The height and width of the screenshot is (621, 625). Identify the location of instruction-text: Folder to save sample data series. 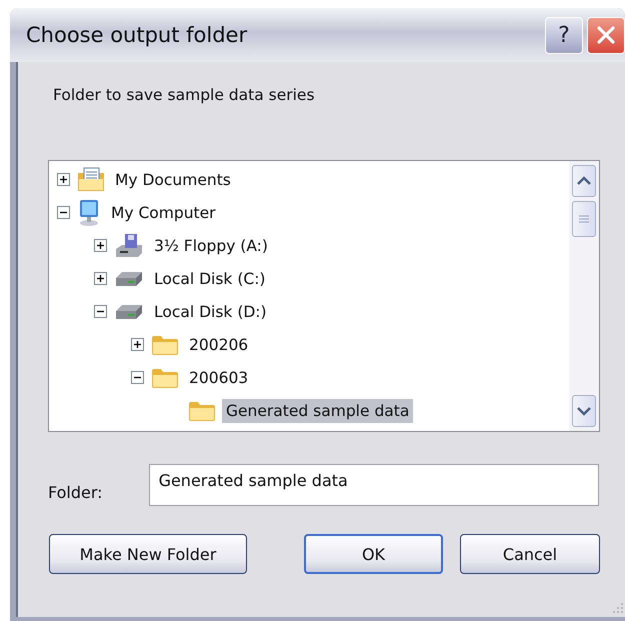
(184, 95).